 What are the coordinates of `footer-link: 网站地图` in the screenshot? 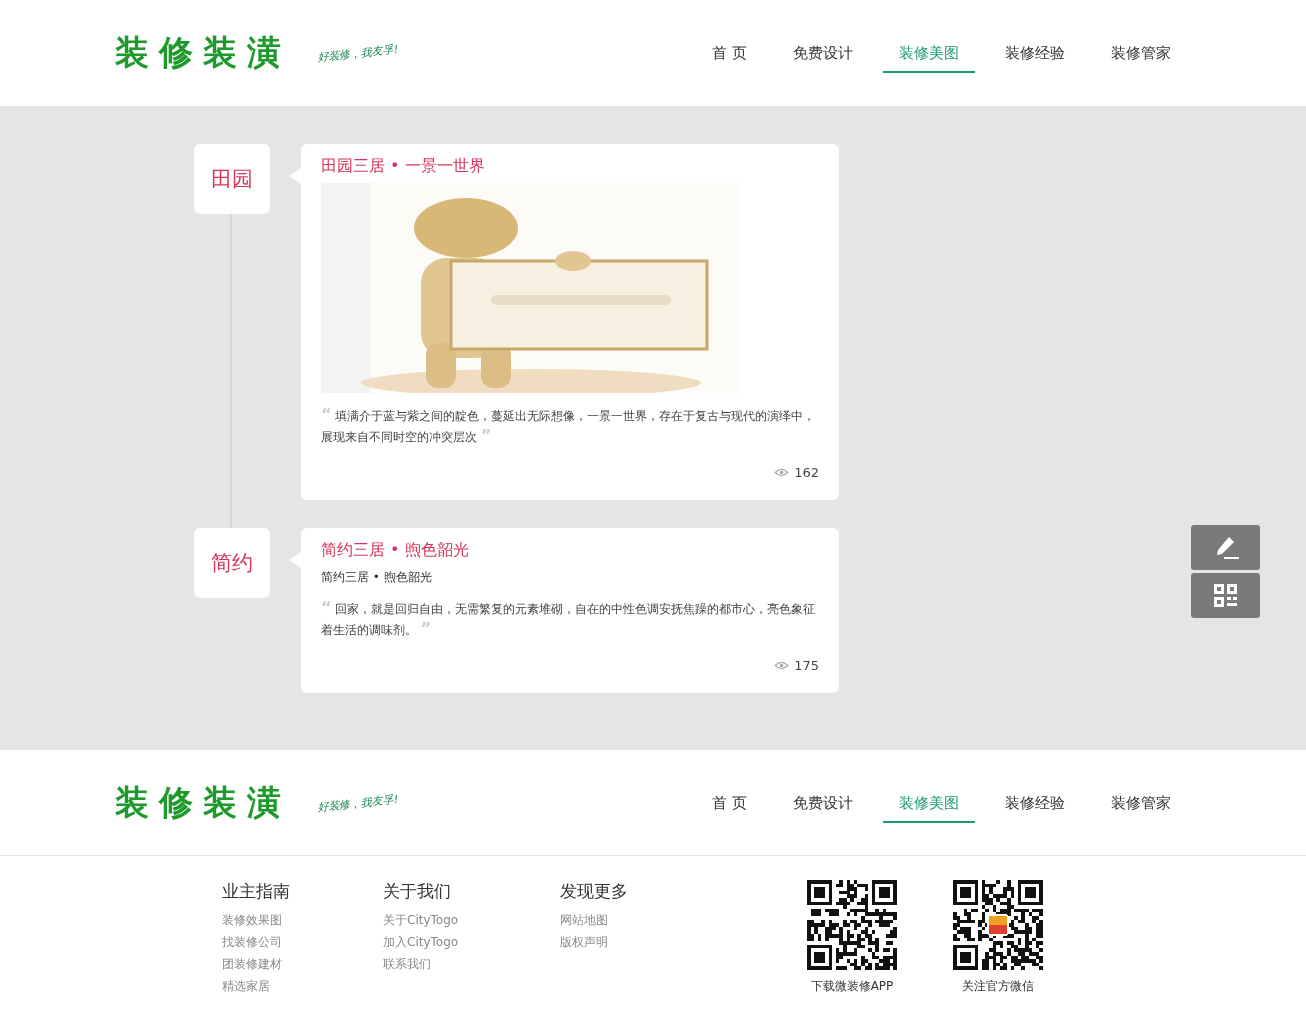 It's located at (640, 920).